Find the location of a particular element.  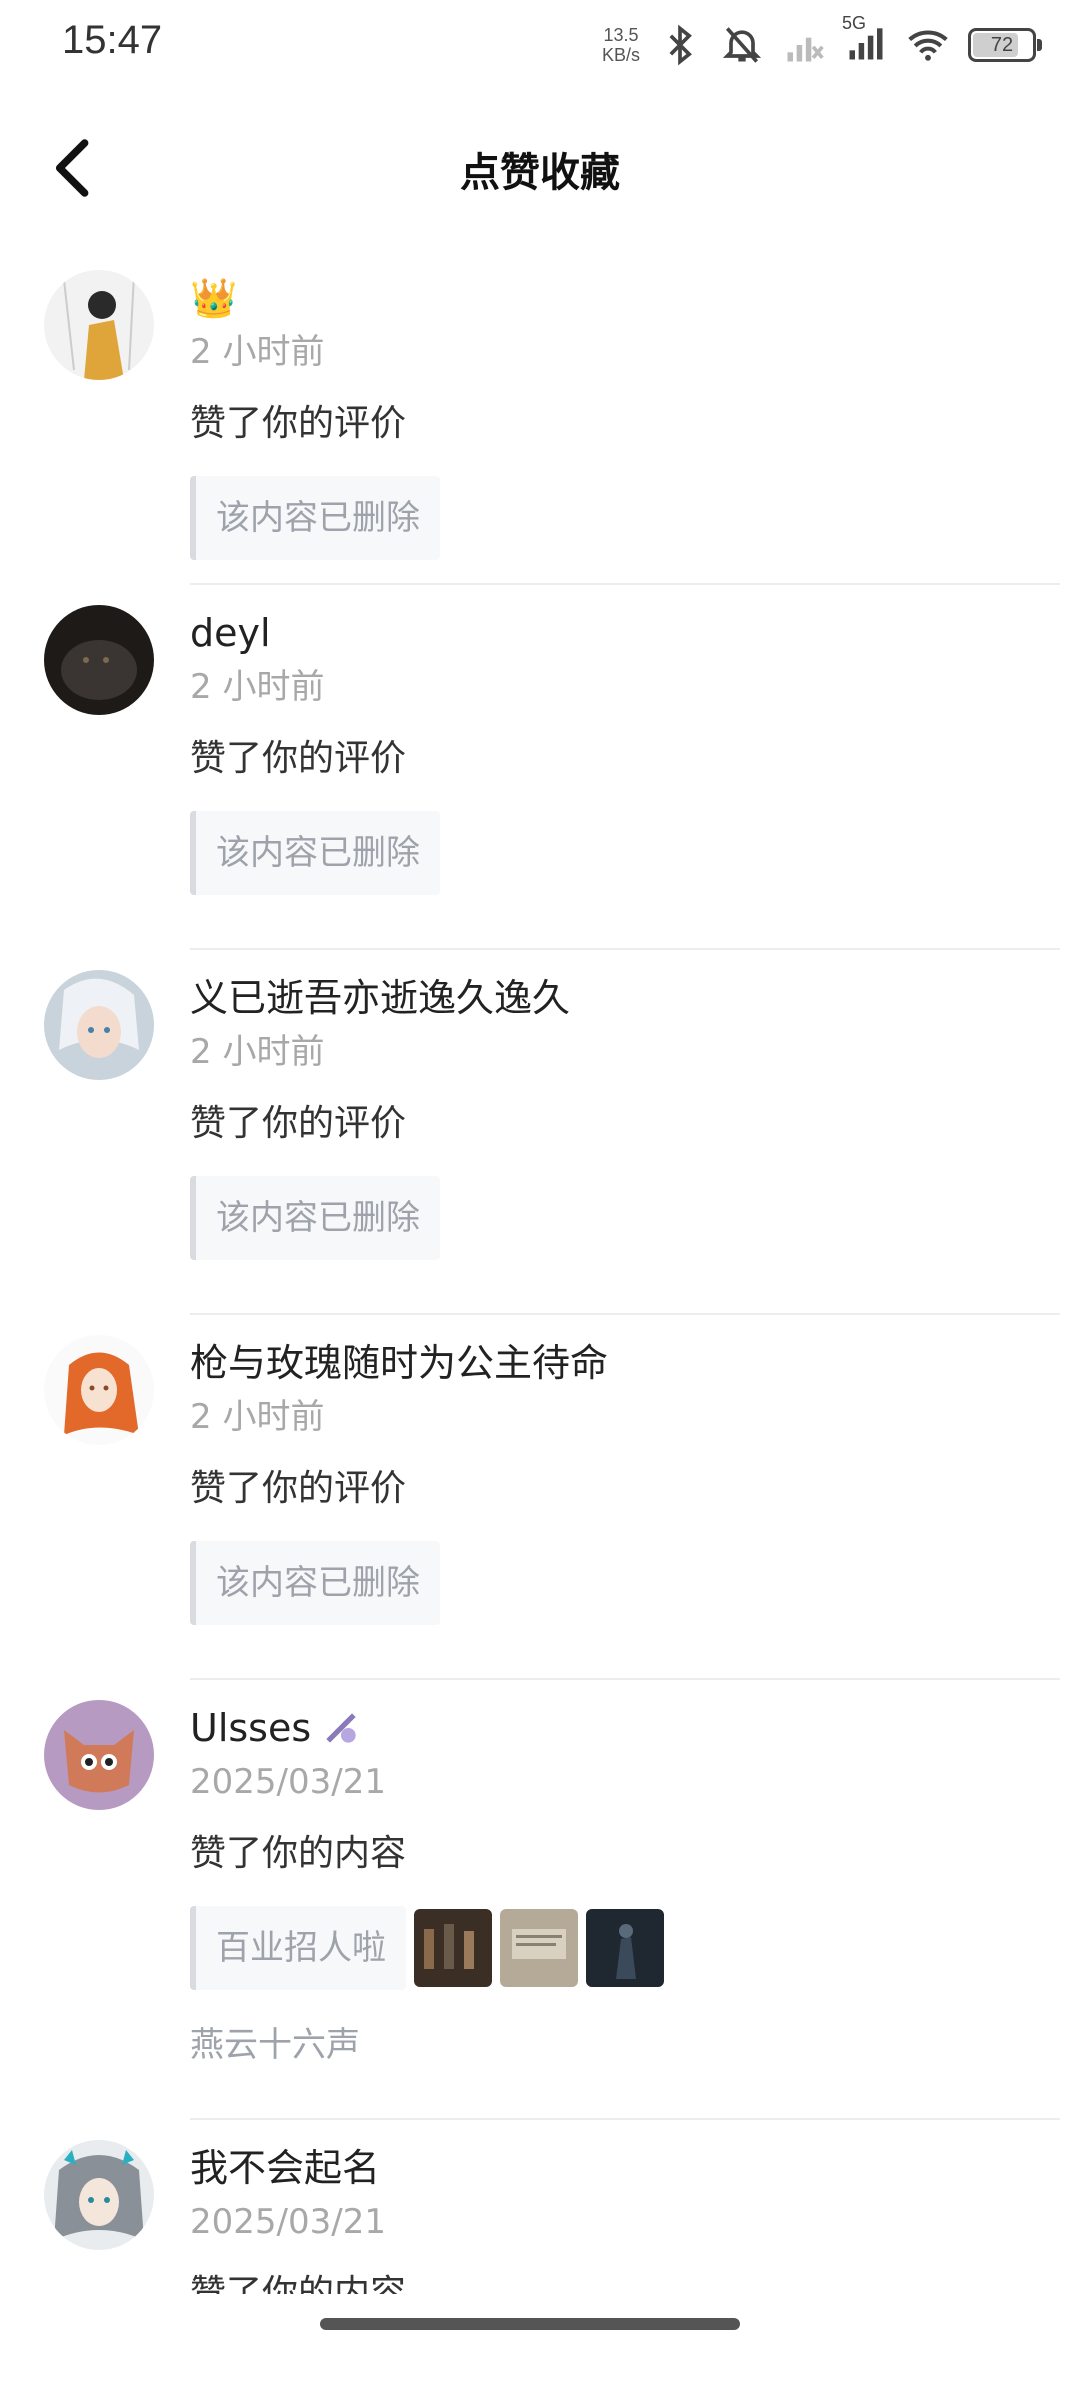

username: 我不会起名 is located at coordinates (635, 2168).